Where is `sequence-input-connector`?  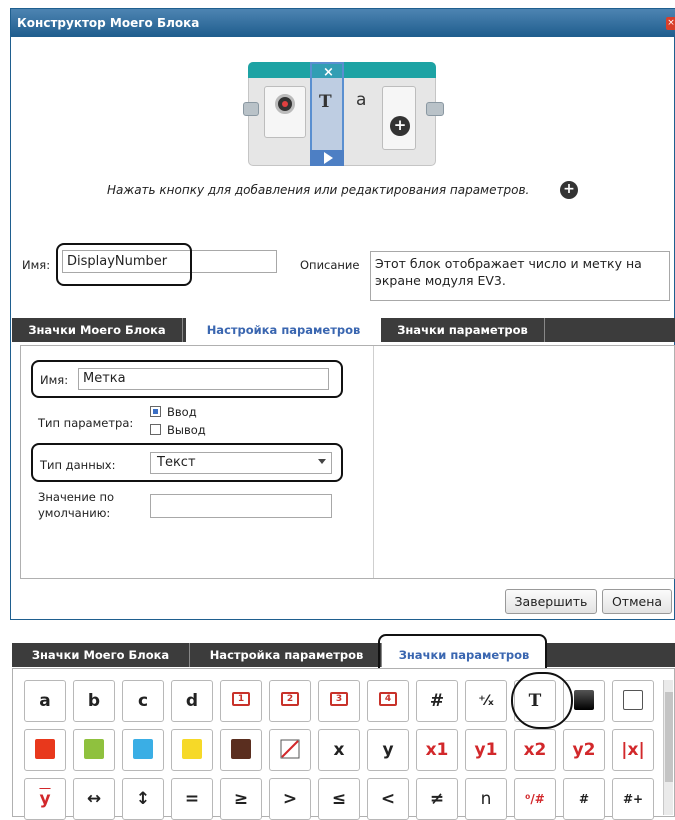 sequence-input-connector is located at coordinates (251, 109).